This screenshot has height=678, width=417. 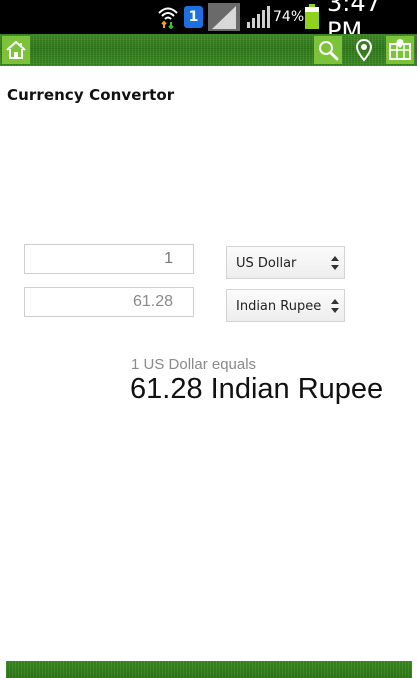 I want to click on from-currency-select: US Dollar, so click(x=285, y=262).